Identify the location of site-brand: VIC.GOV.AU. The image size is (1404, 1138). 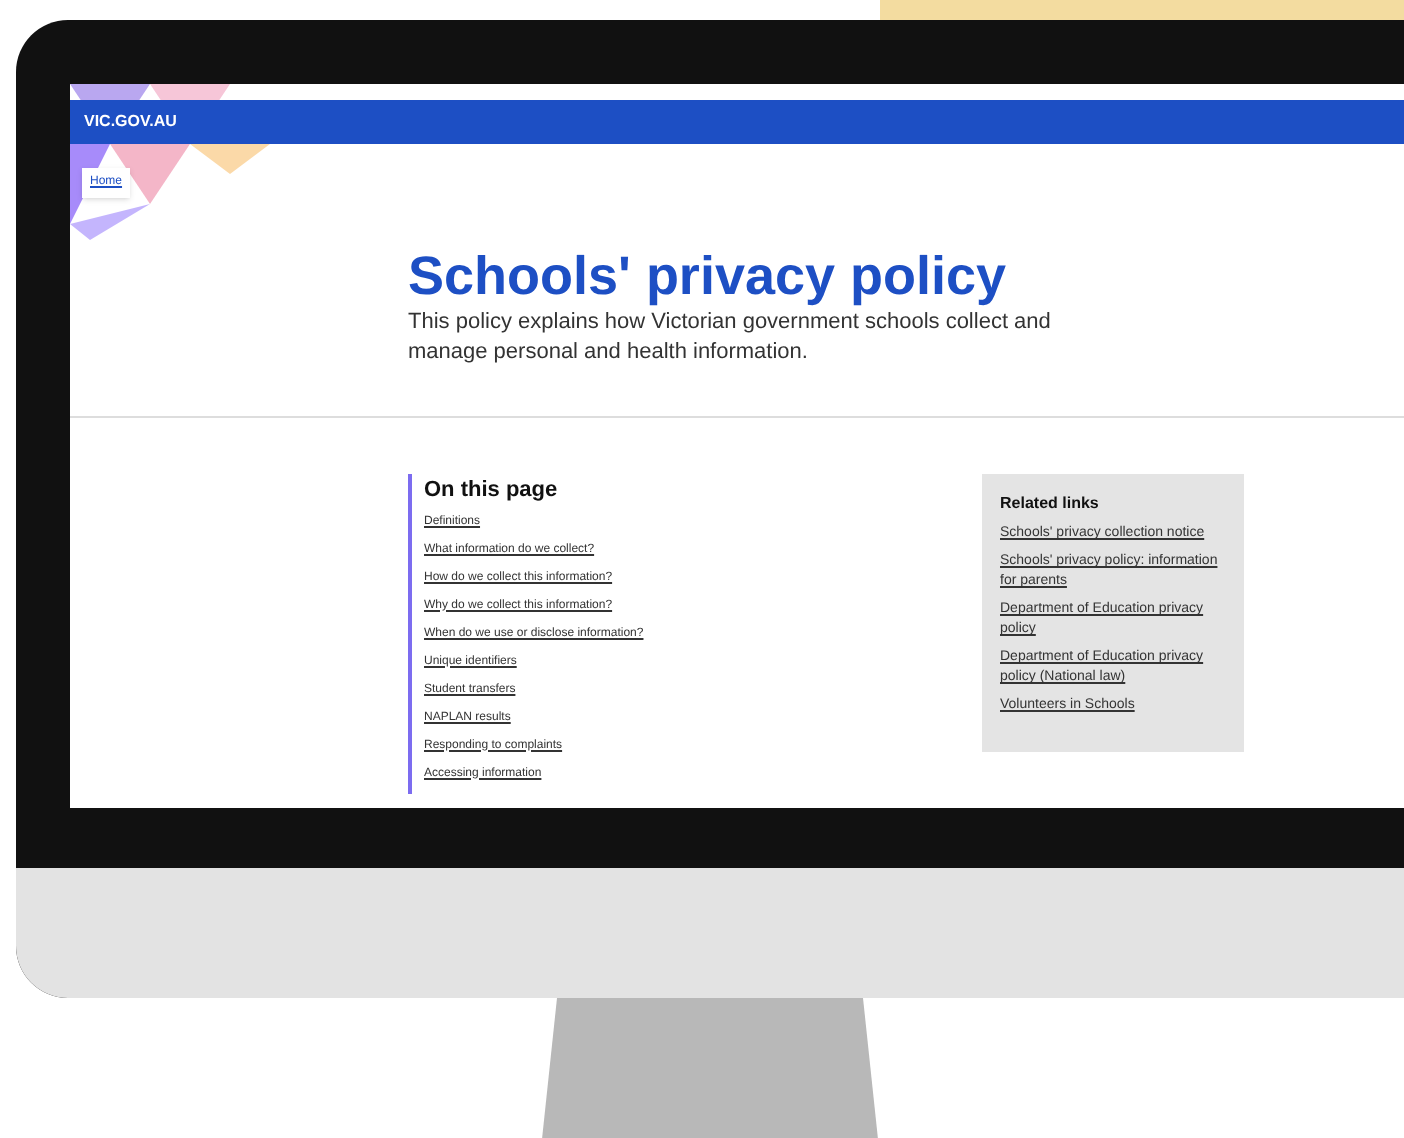
(130, 122).